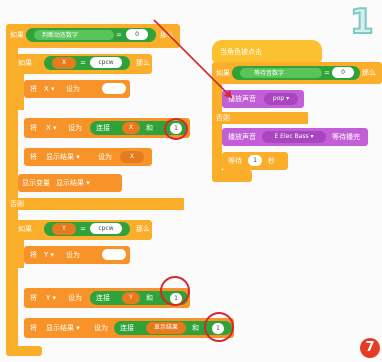  Describe the element at coordinates (167, 35) in the screenshot. I see `then-label: 那么` at that location.